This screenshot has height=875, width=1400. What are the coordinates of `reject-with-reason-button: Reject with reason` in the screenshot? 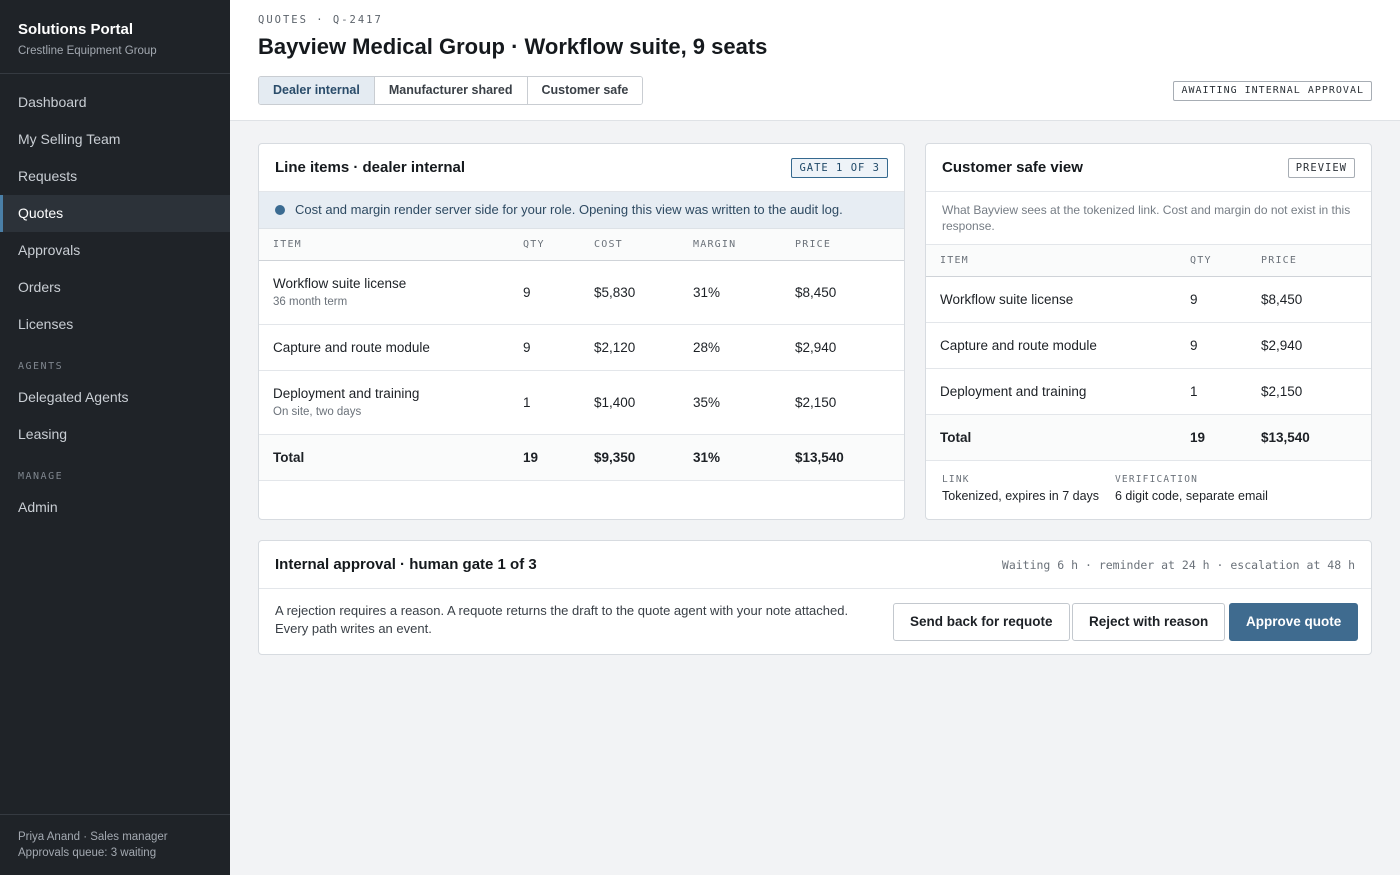 It's located at (1149, 622).